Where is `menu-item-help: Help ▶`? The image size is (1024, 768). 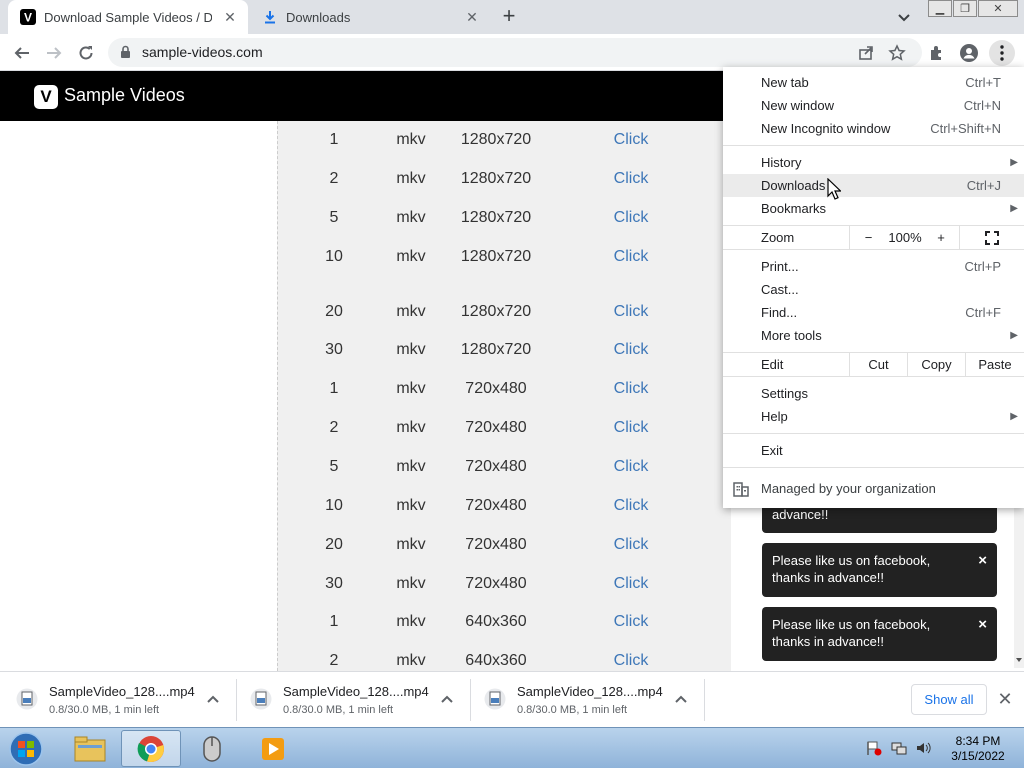 menu-item-help: Help ▶ is located at coordinates (873, 416).